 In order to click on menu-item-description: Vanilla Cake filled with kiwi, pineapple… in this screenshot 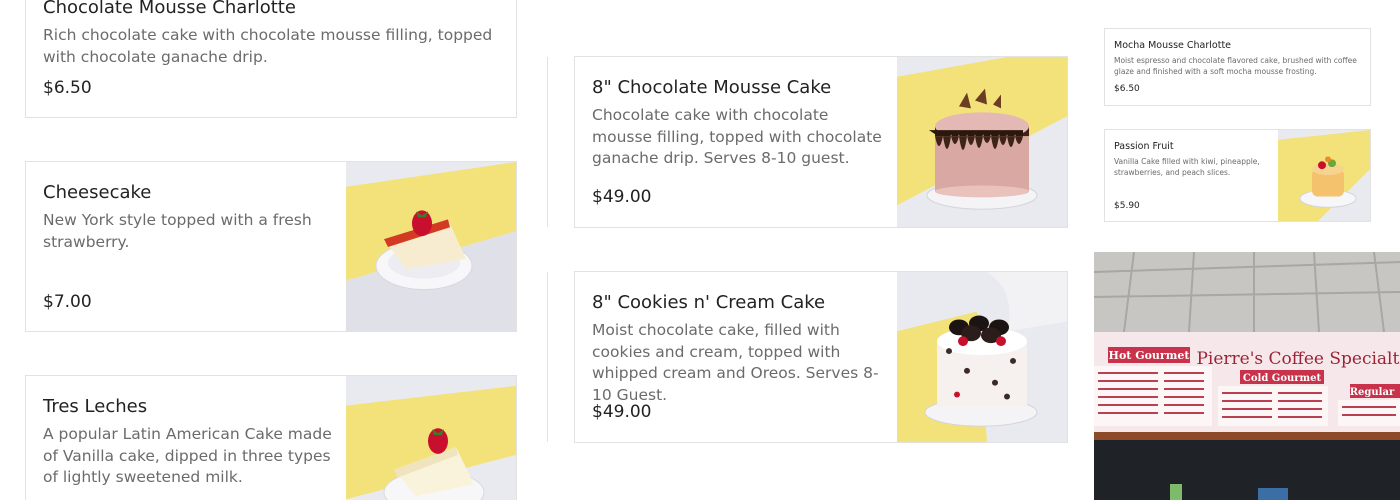, I will do `click(1187, 167)`.